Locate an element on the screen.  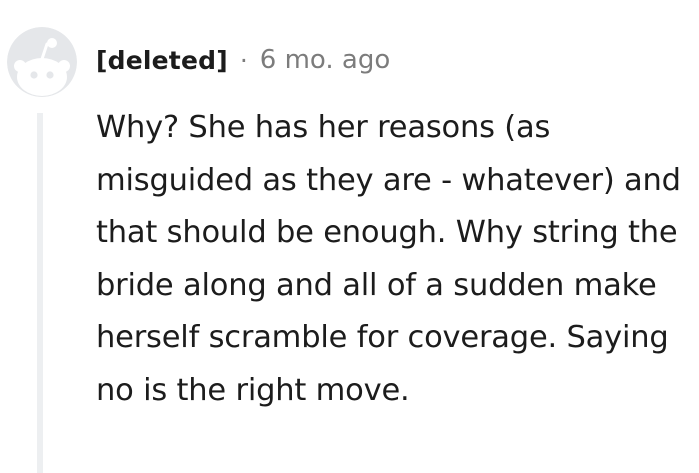
snoo-avatar-icon is located at coordinates (42, 62).